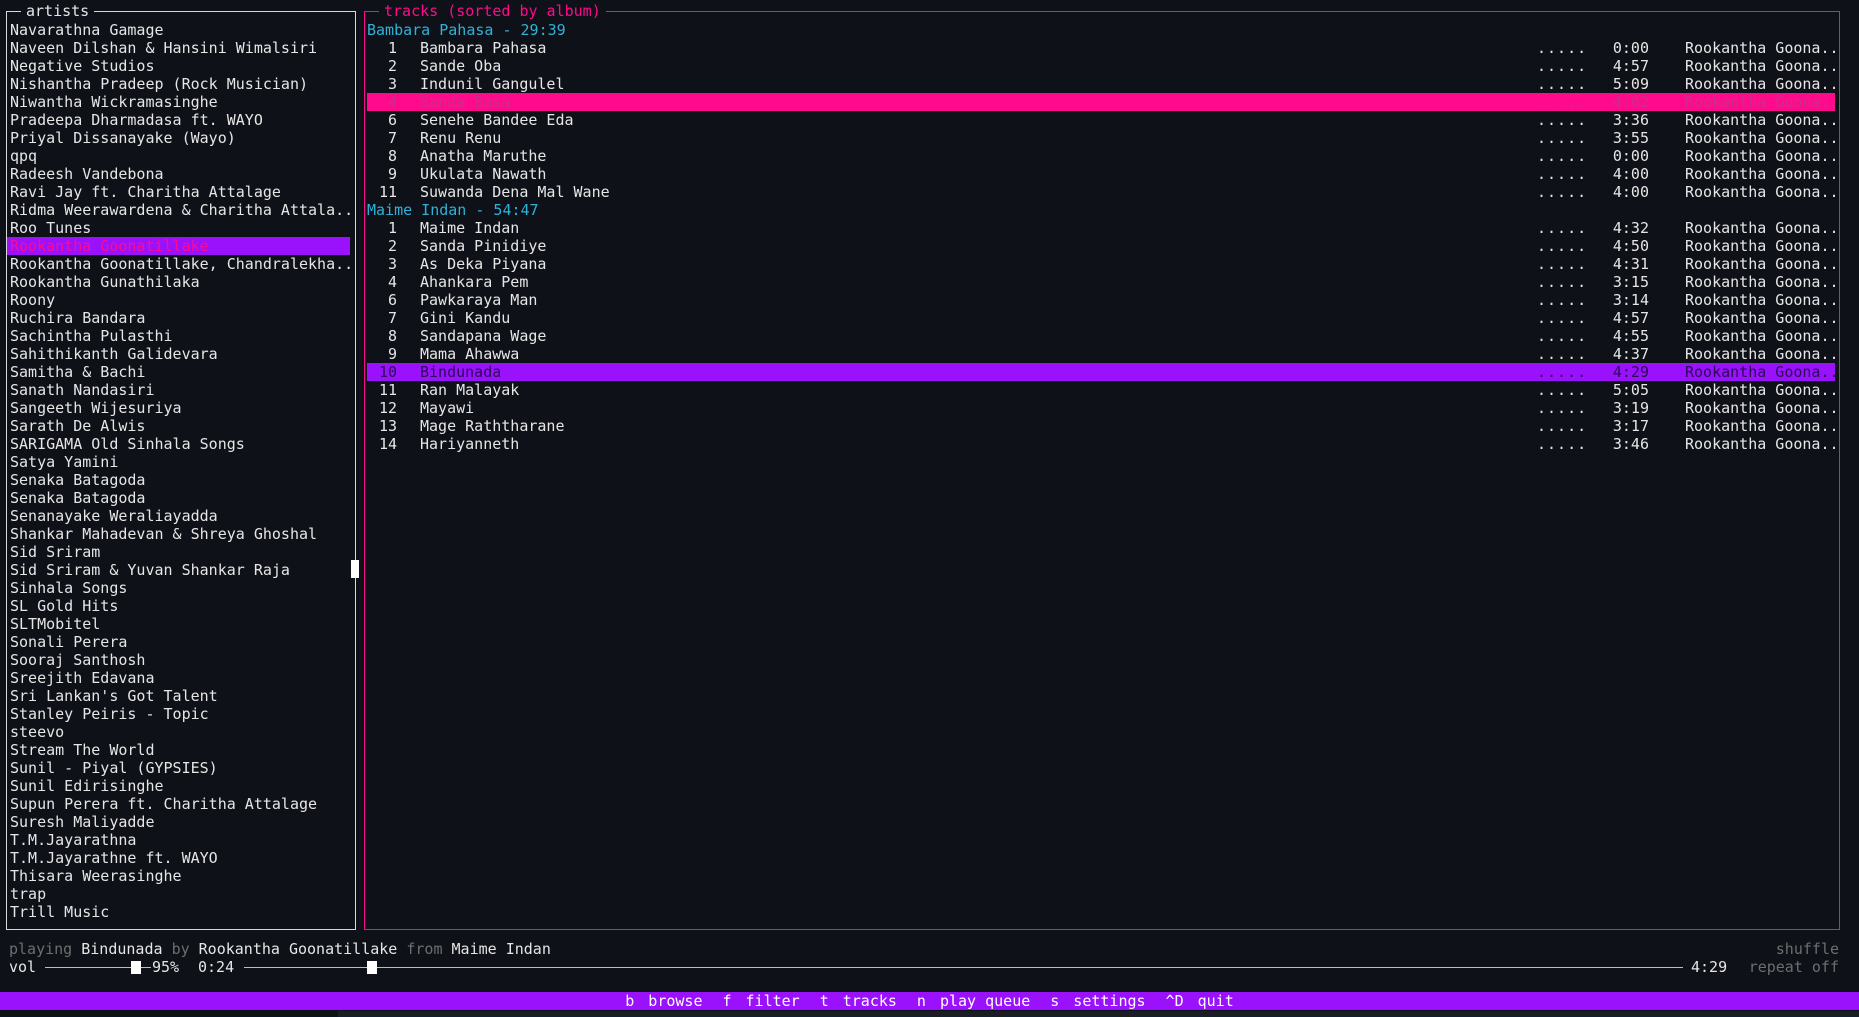  I want to click on artist-list-item: Suresh Maliyadde, so click(178, 822).